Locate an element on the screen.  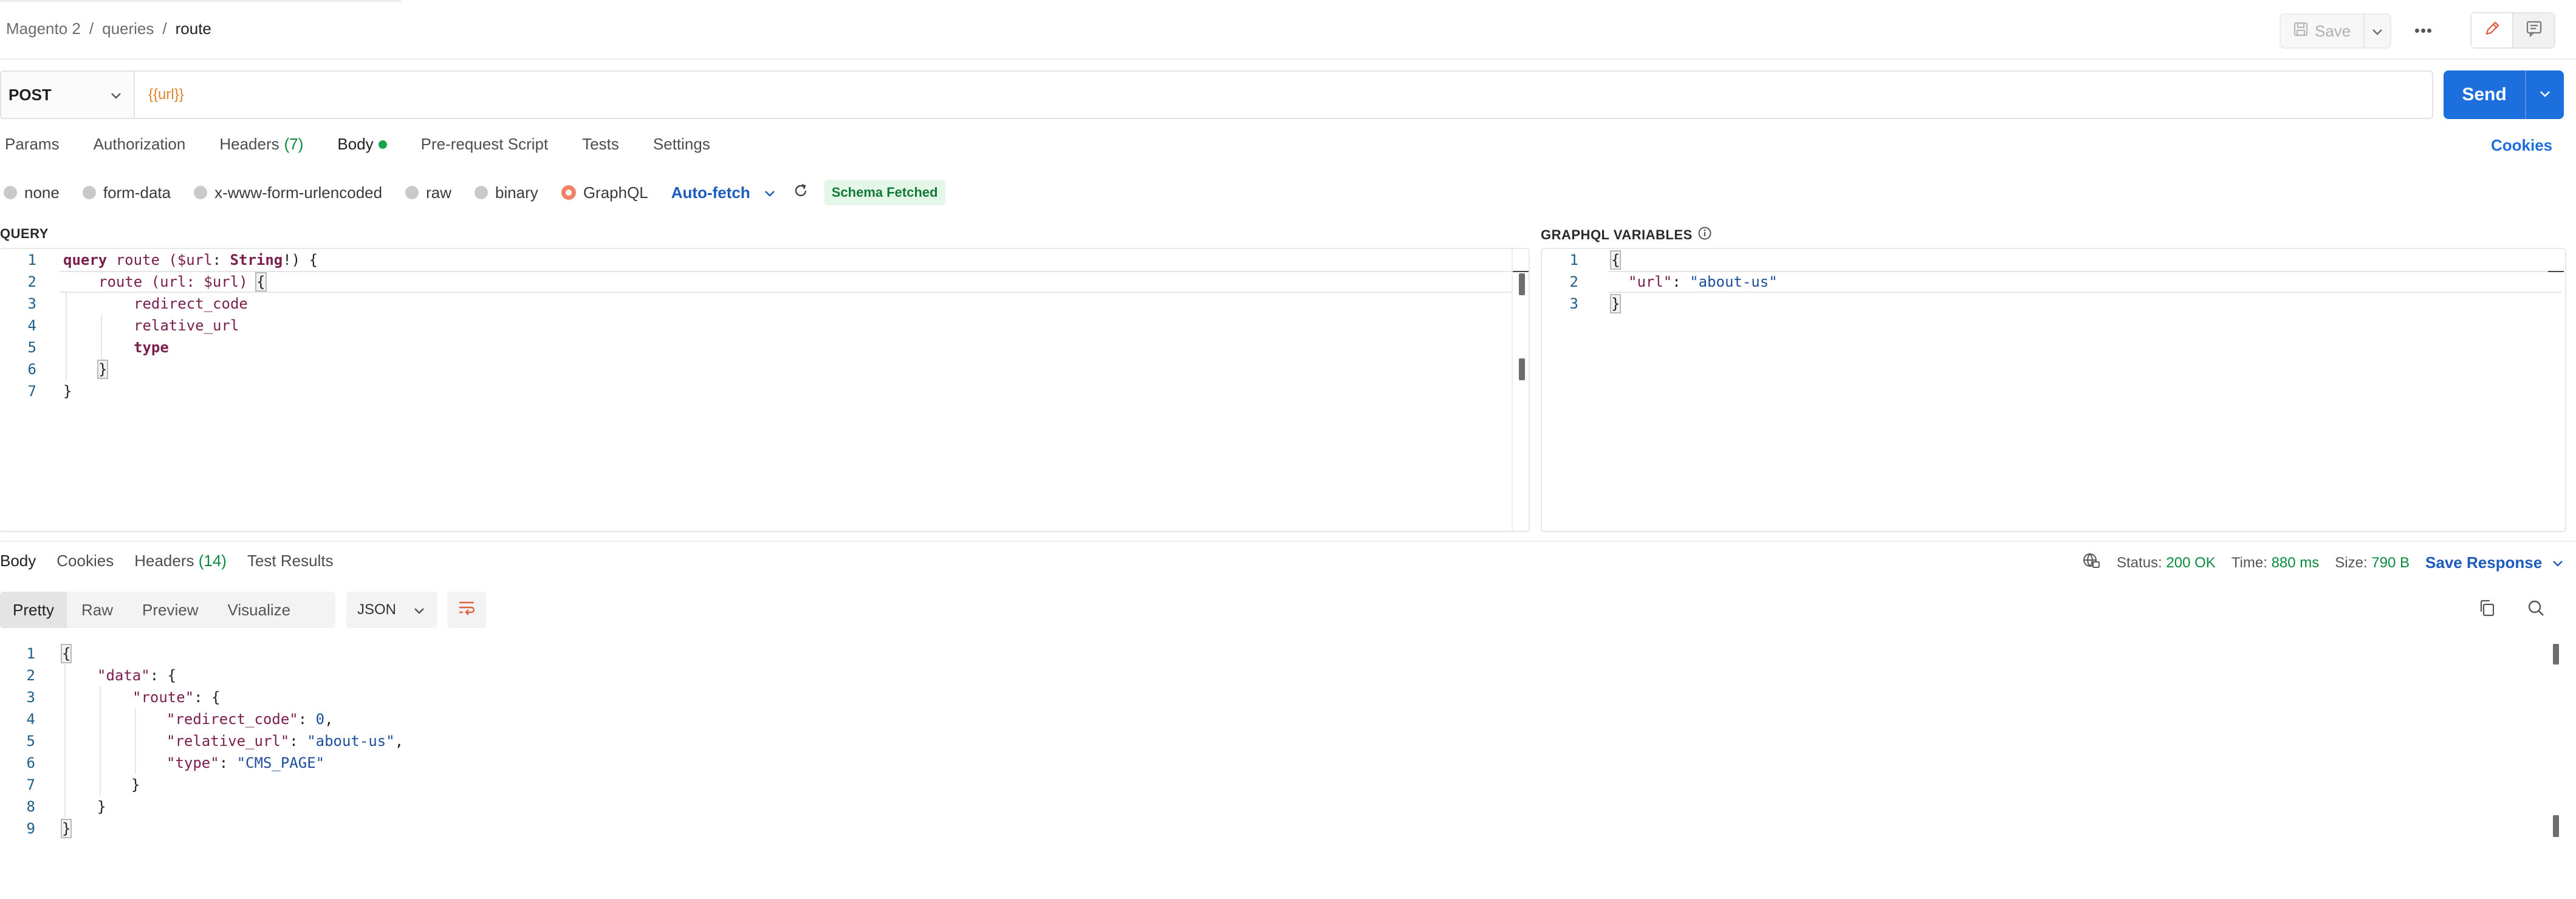
edit-mode-button is located at coordinates (2492, 30).